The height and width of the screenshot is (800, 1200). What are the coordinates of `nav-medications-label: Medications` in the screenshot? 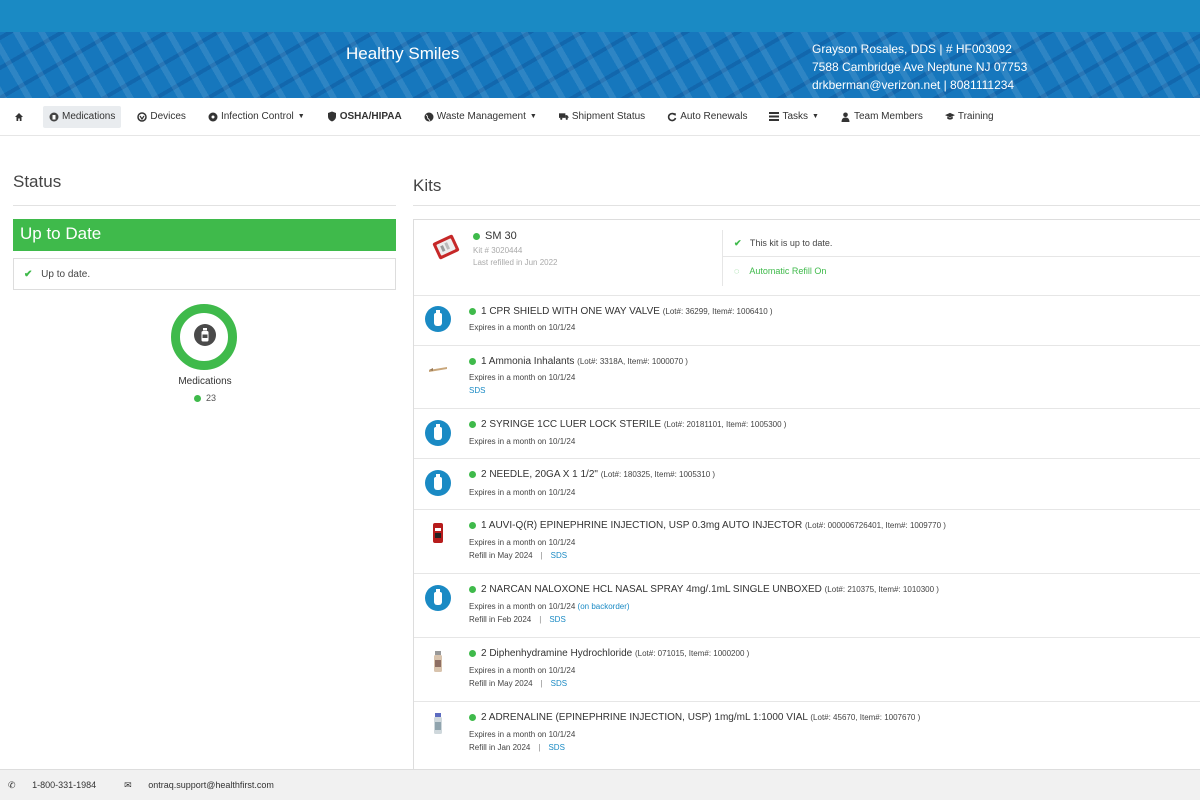 It's located at (89, 116).